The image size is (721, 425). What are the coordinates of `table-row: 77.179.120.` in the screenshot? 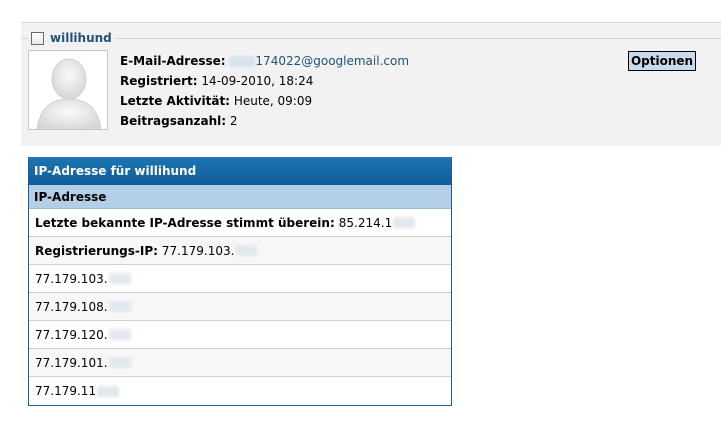 It's located at (240, 335).